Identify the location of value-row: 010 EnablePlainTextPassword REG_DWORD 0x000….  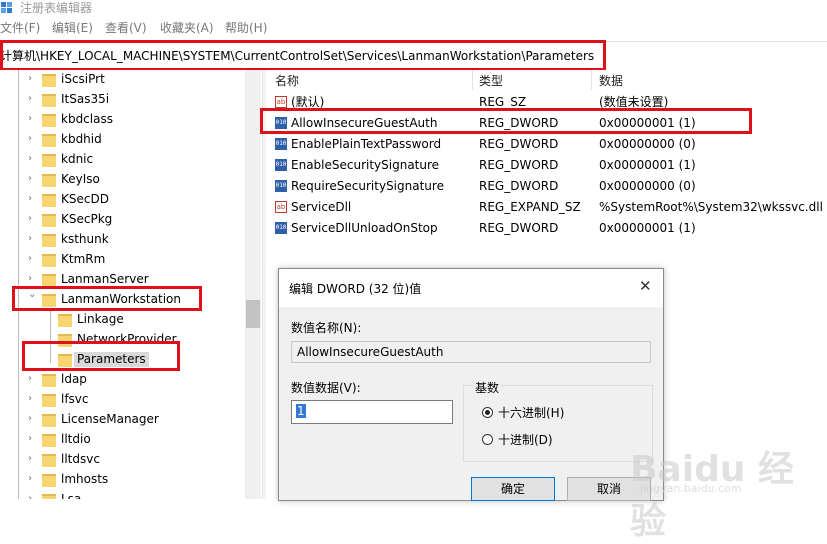
(546, 144).